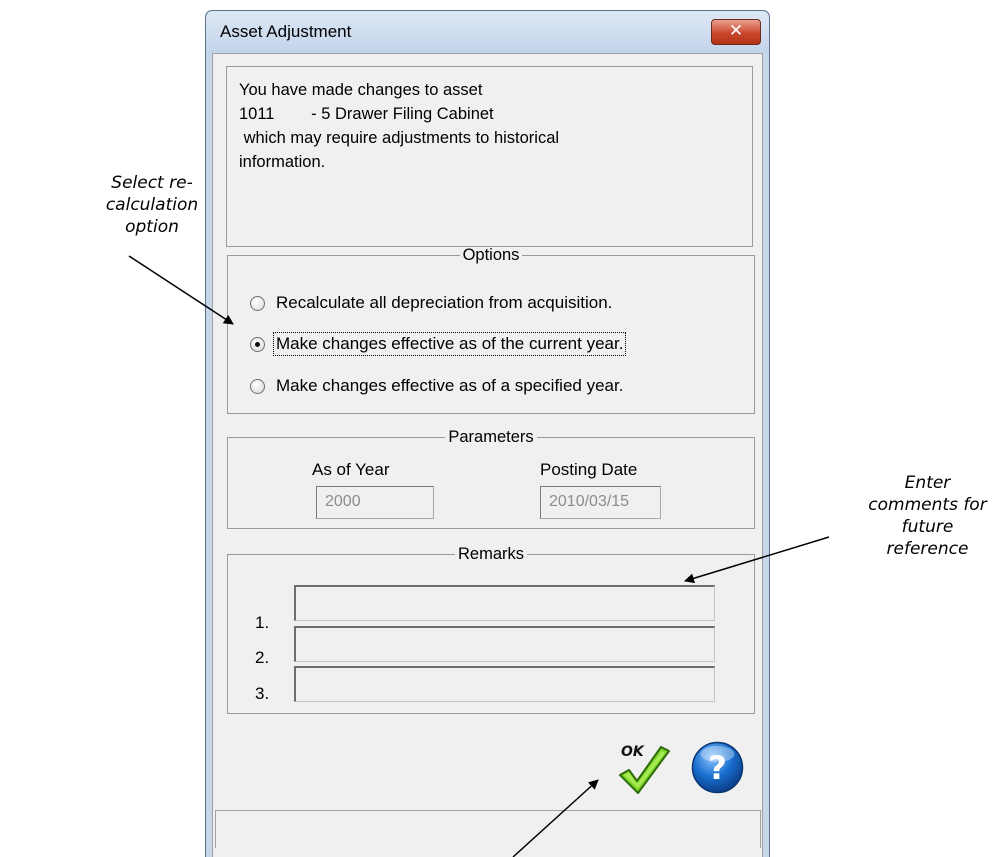 This screenshot has height=857, width=1005. Describe the element at coordinates (262, 657) in the screenshot. I see `remark-number: 2.` at that location.